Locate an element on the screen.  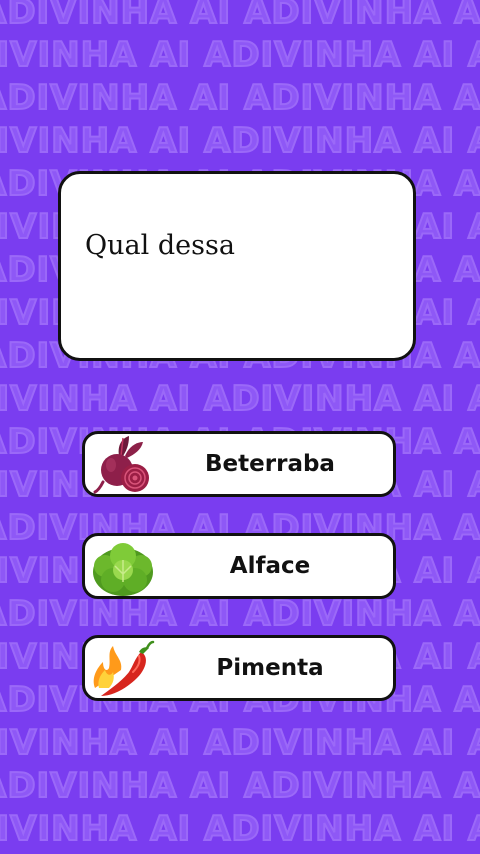
lettuce-icon is located at coordinates (123, 569).